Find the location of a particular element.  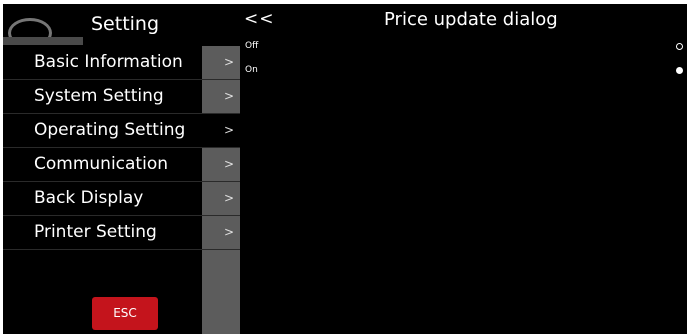

sidebar-item-operating-setting: Operating Setting > is located at coordinates (121, 131).